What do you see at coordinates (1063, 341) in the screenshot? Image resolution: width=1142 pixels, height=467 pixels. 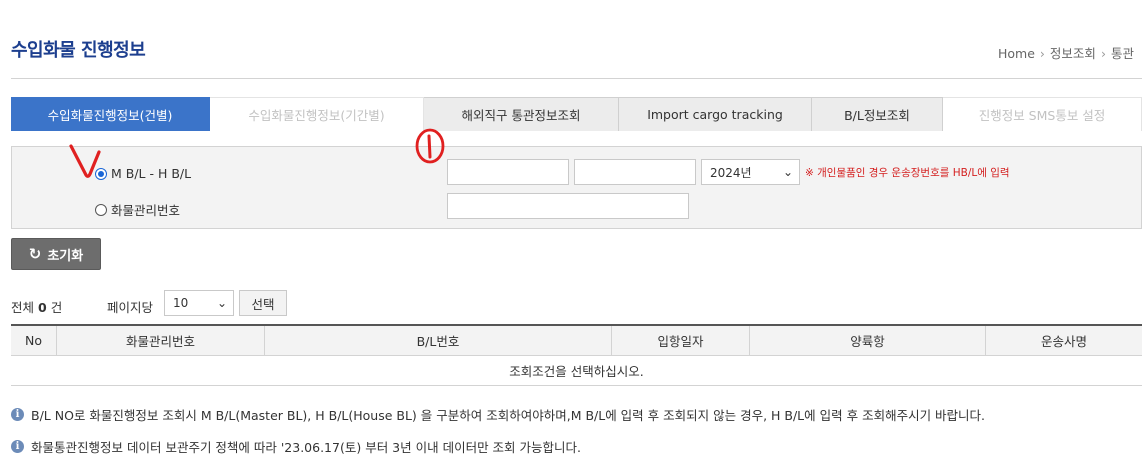 I see `col-carrier-name: 운송사명` at bounding box center [1063, 341].